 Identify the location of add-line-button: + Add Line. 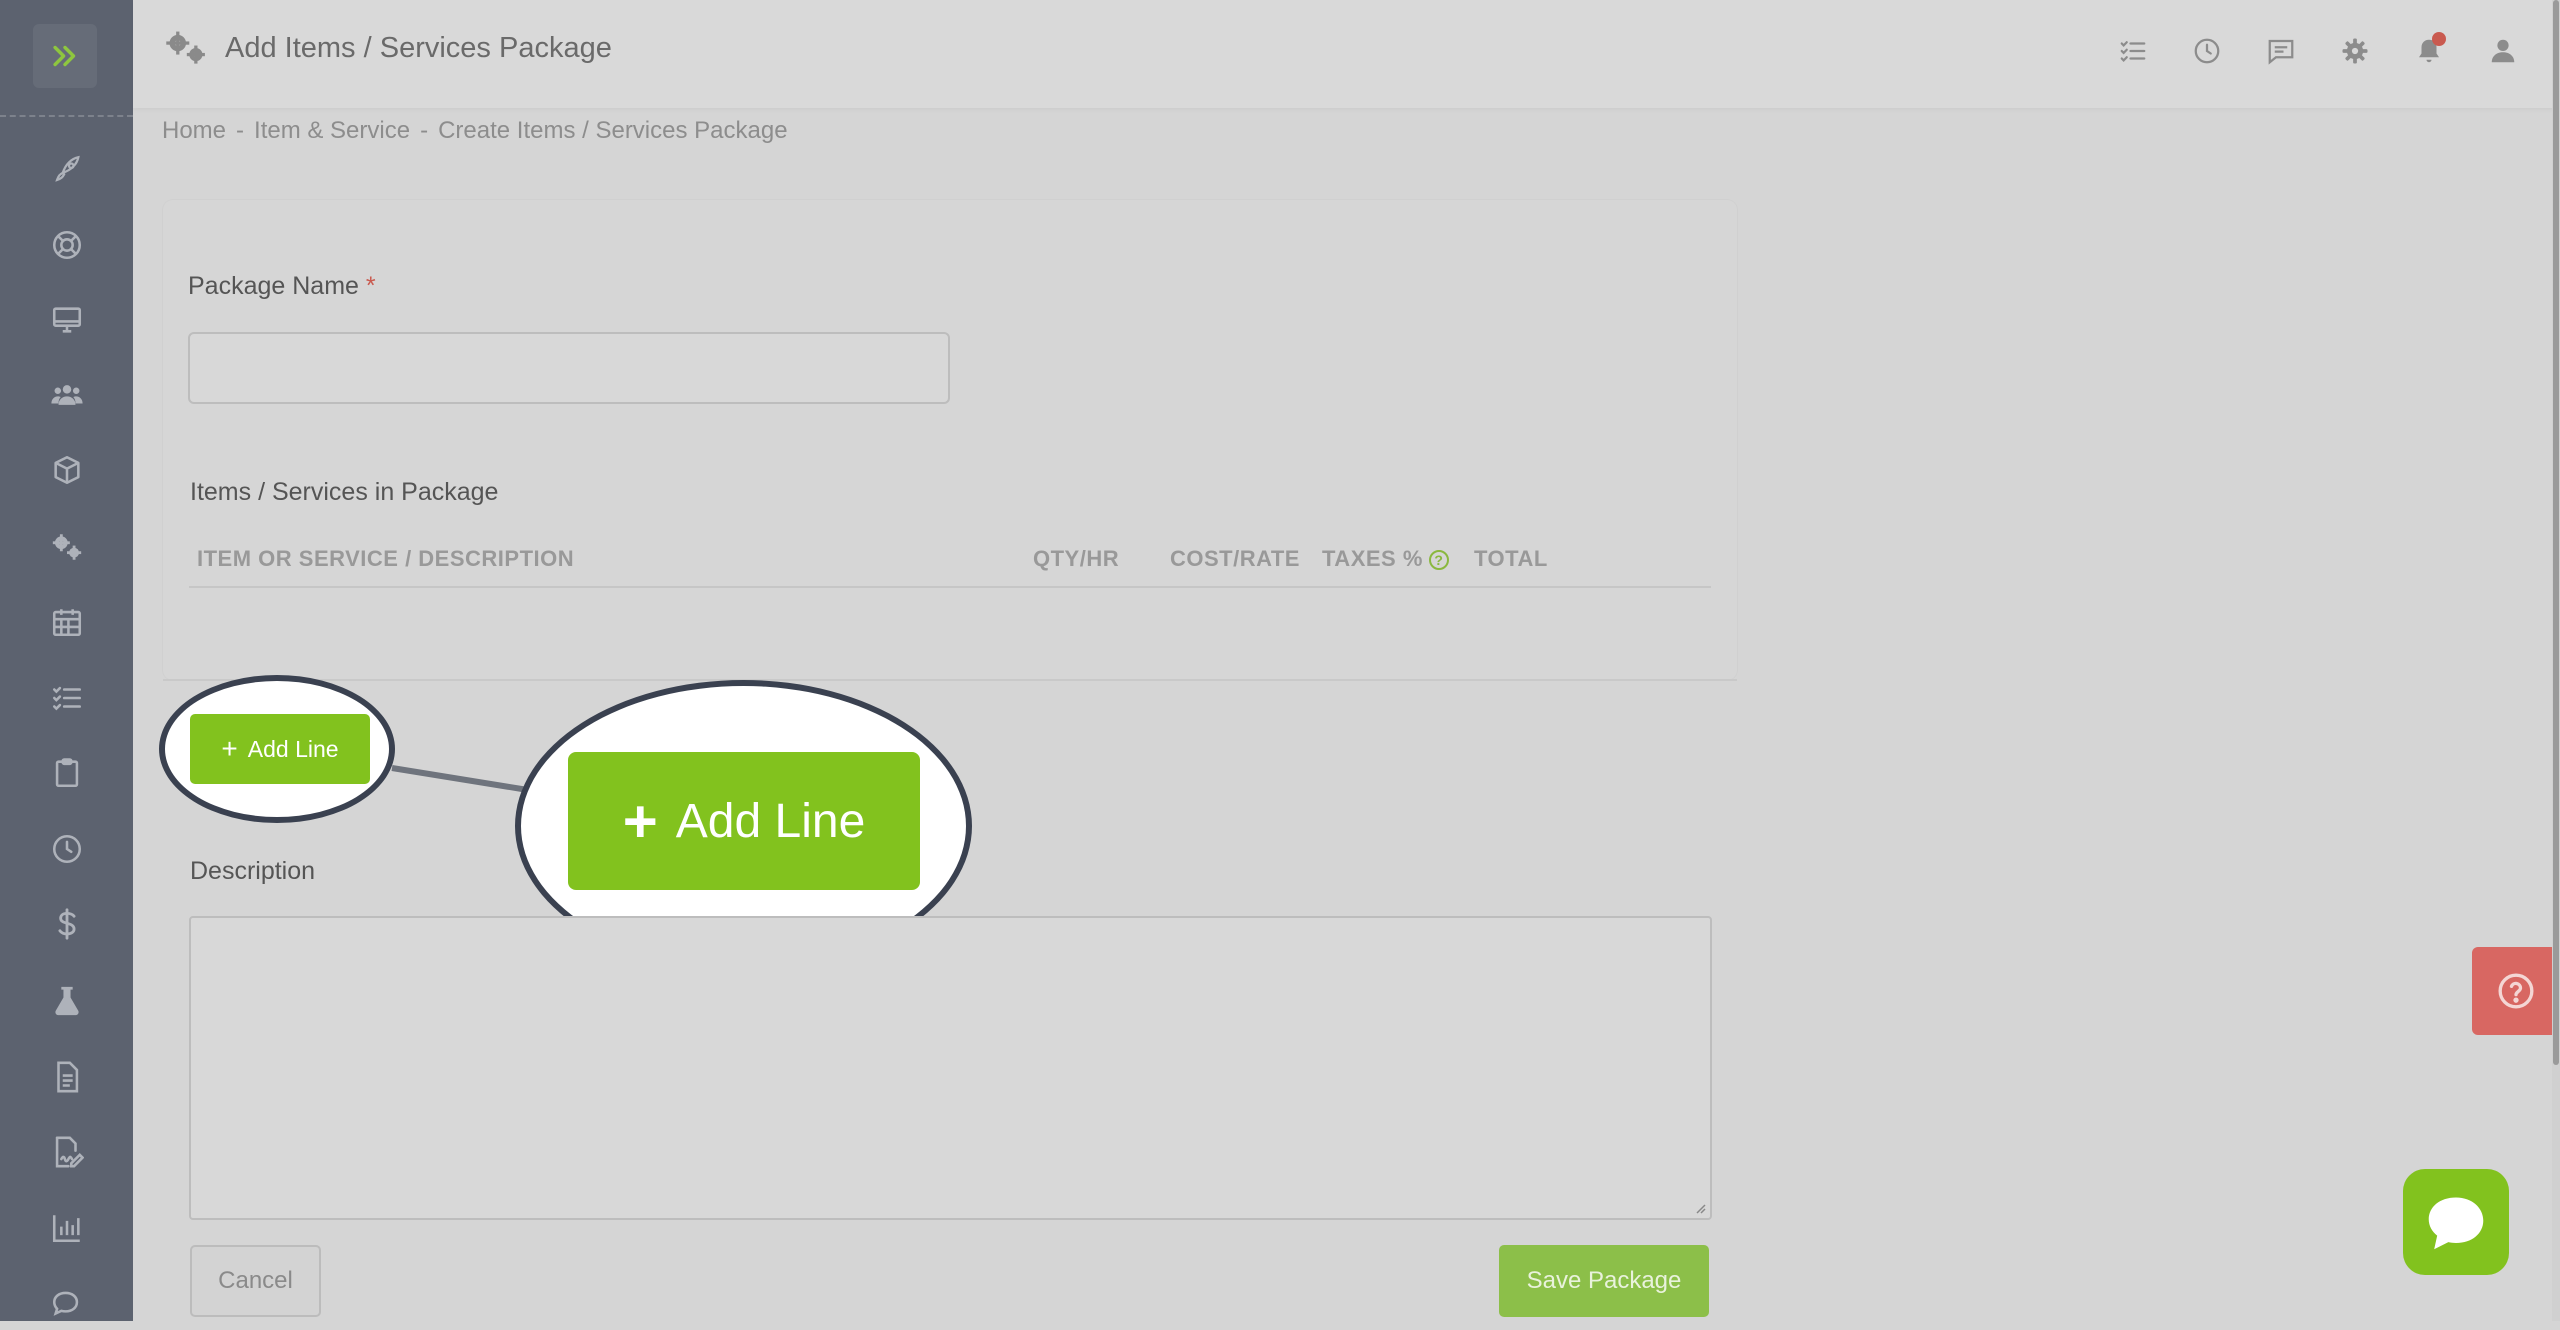
(280, 749).